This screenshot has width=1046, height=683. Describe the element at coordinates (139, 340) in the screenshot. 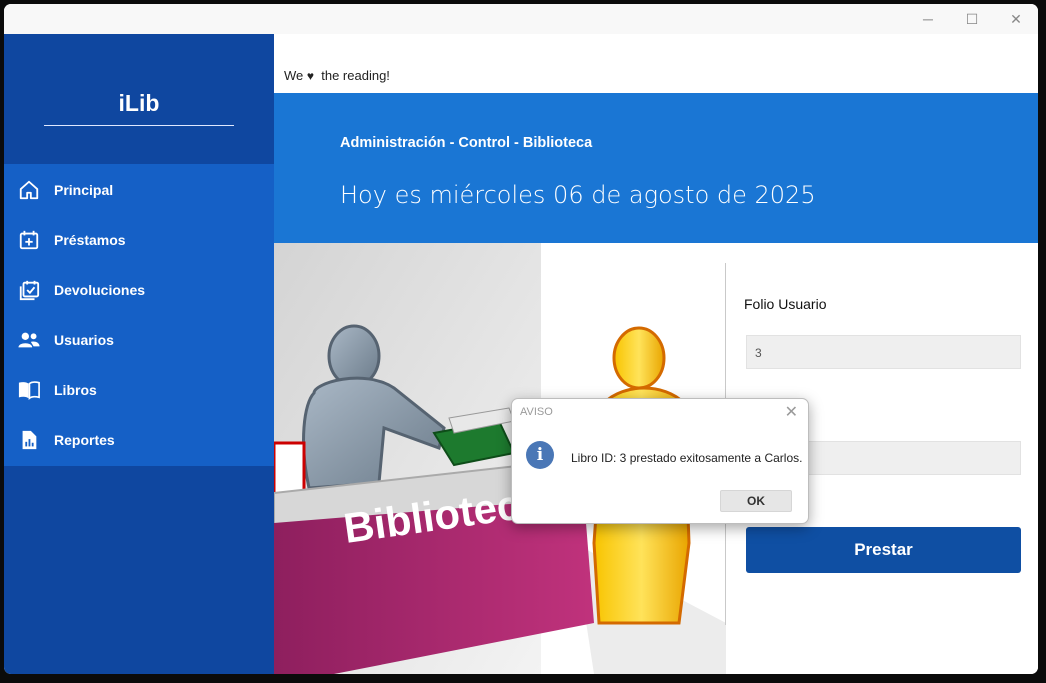

I see `sidebar-item-usuarios: Usuarios` at that location.